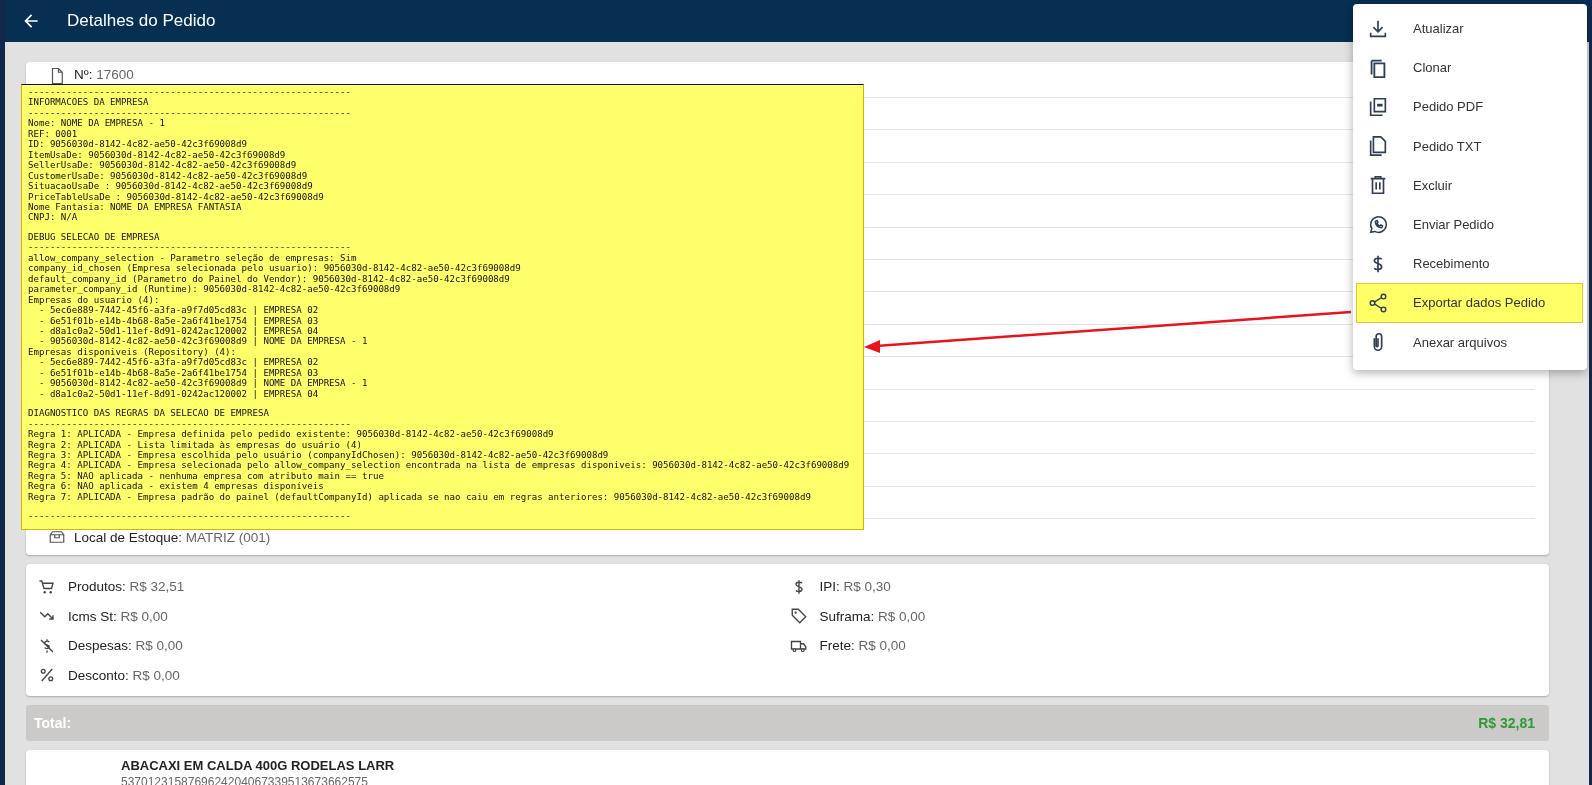 The image size is (1592, 785). What do you see at coordinates (94, 237) in the screenshot?
I see `debug-line: DEBUG SELECAO DE EMPRESA` at bounding box center [94, 237].